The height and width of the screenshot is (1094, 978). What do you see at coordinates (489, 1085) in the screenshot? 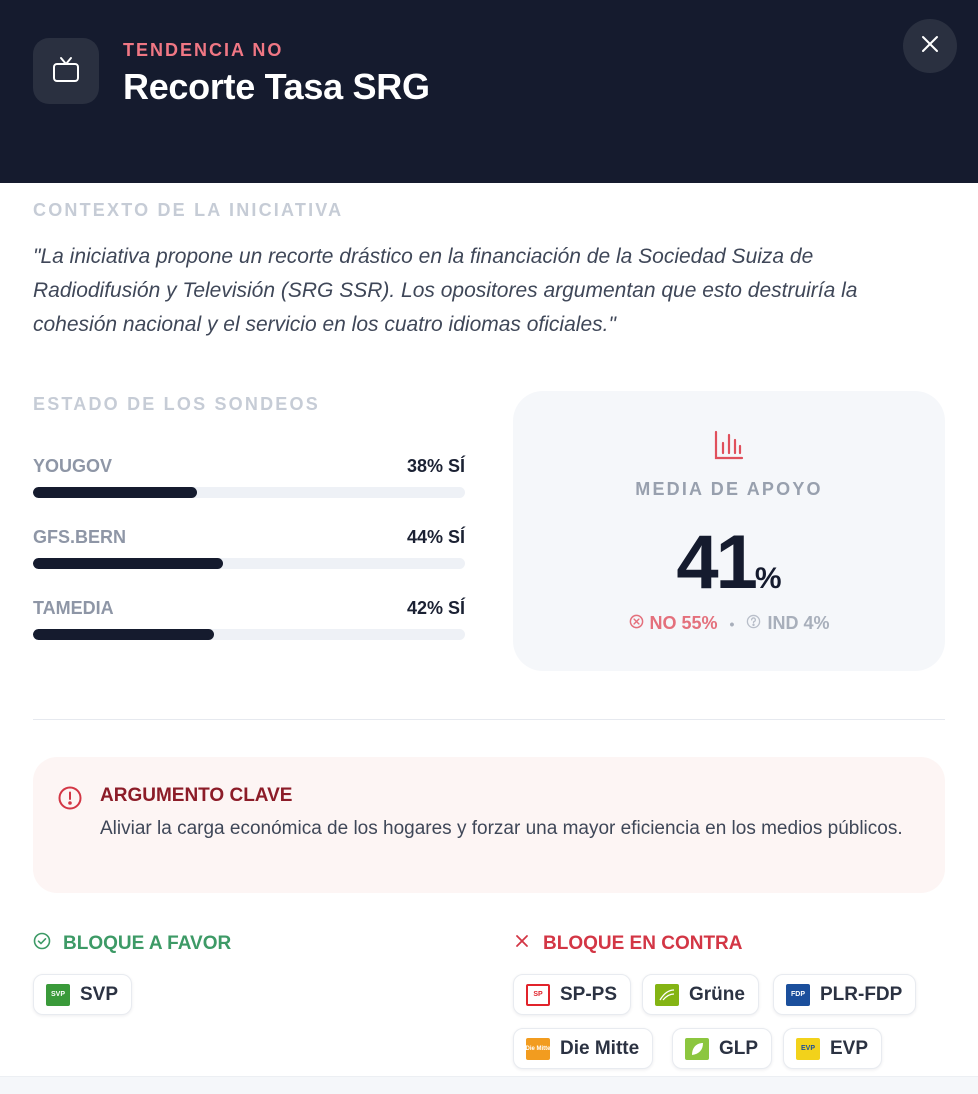
I see `modal-footer` at bounding box center [489, 1085].